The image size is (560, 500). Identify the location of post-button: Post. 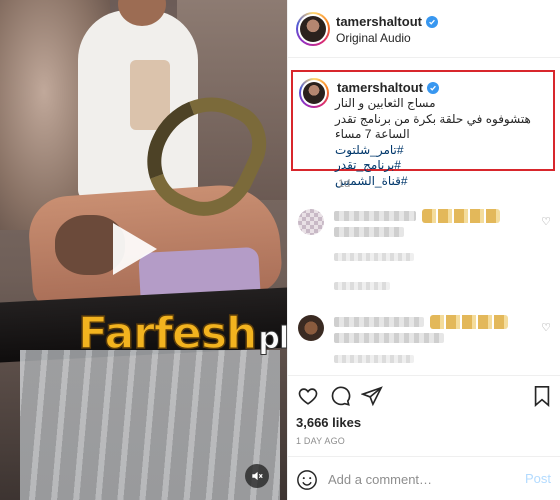
(538, 478).